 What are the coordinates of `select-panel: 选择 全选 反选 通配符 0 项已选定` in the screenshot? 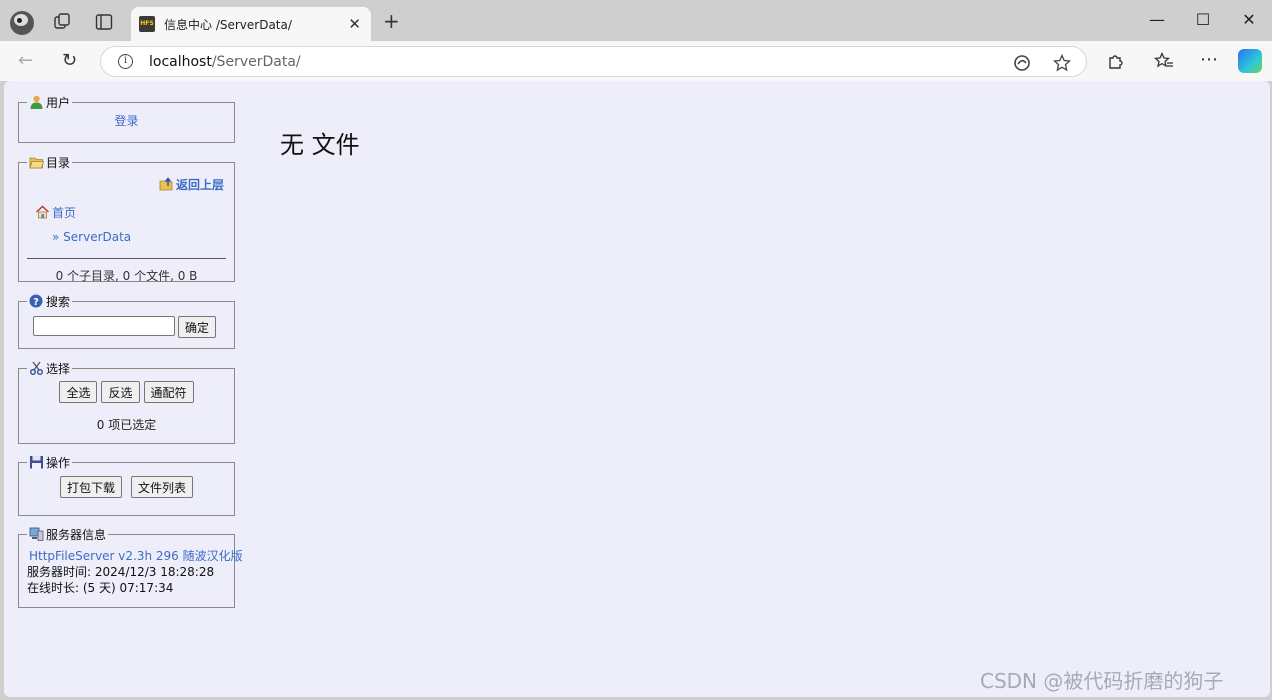 It's located at (126, 402).